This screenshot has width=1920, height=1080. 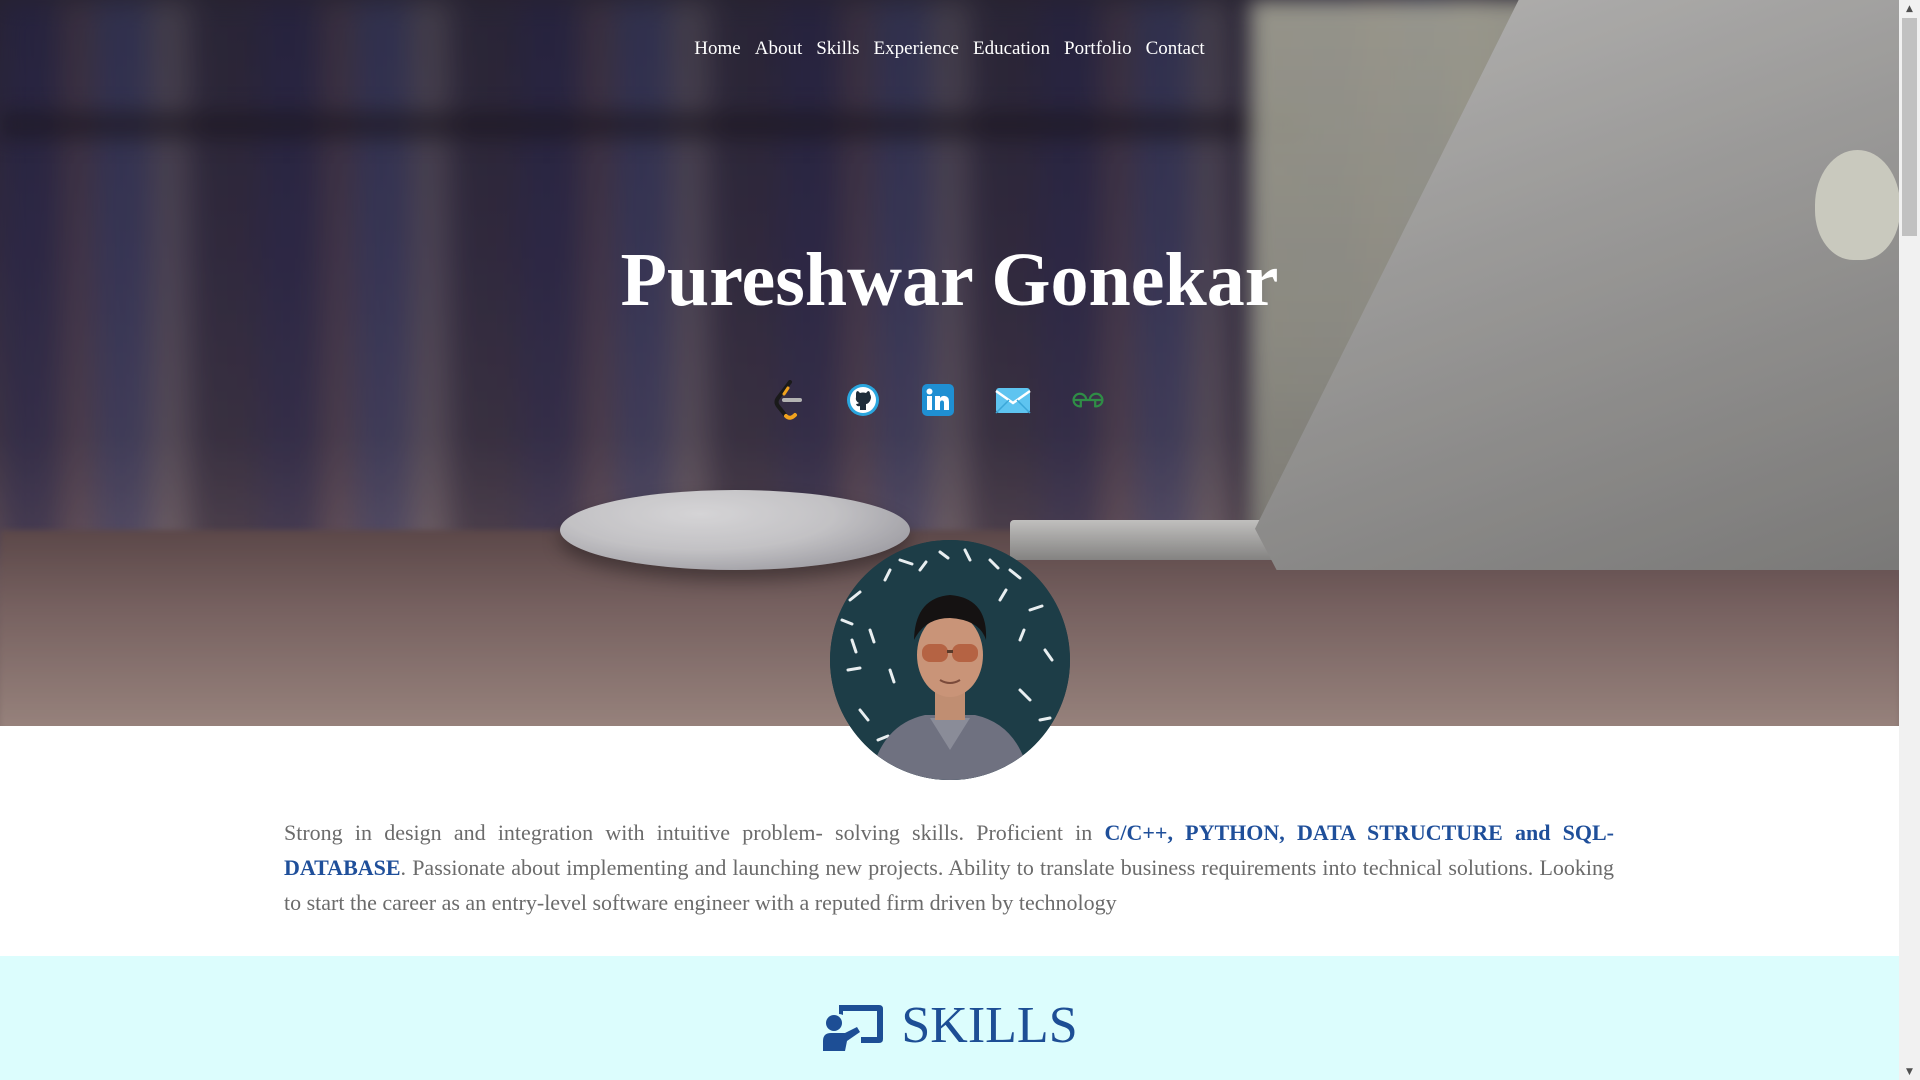 I want to click on leetcode-icon, so click(x=788, y=400).